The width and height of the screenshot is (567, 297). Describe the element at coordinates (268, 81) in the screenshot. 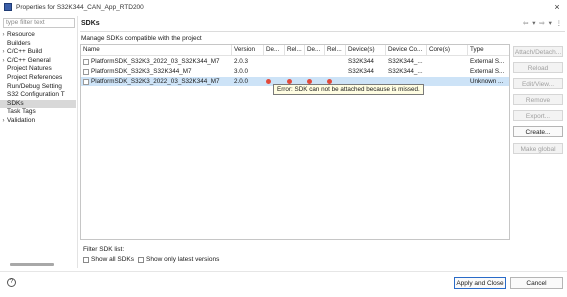

I see `error-icon` at that location.